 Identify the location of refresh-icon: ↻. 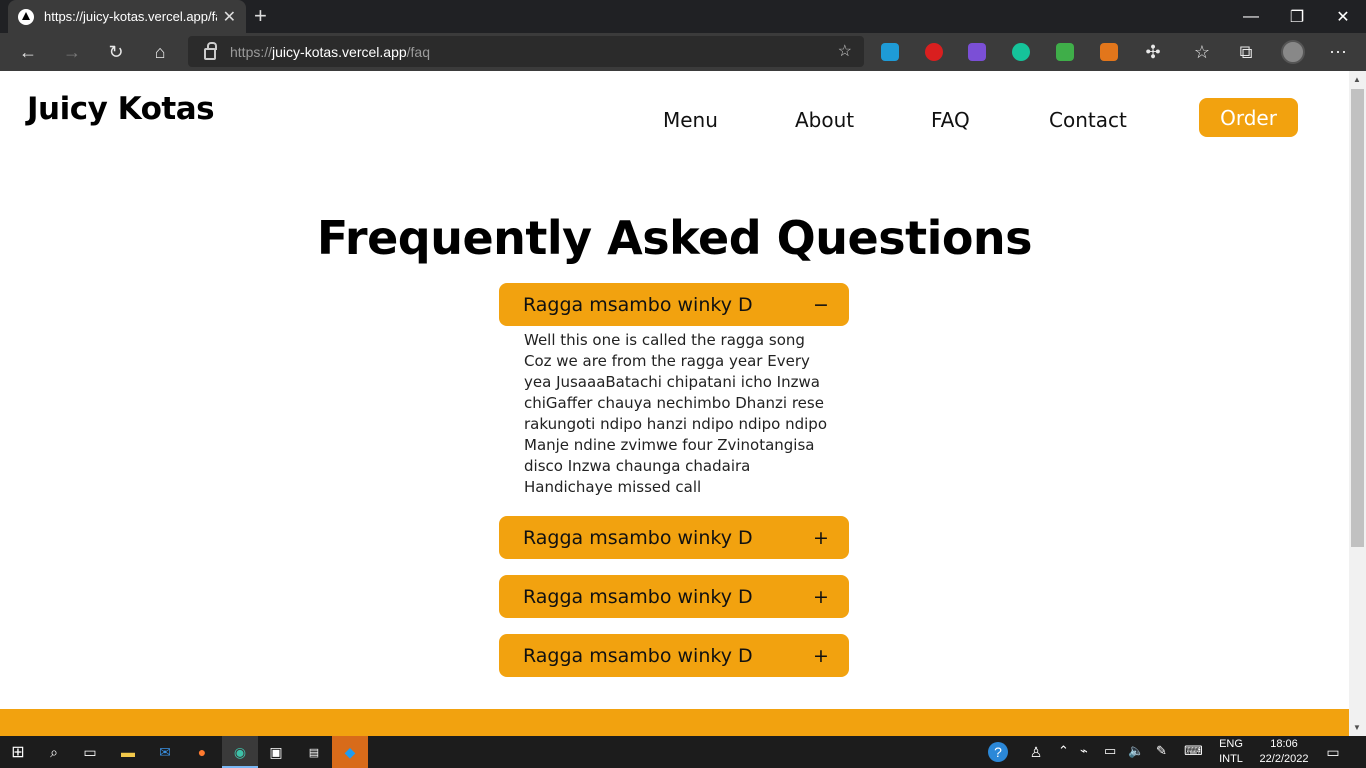
(116, 52).